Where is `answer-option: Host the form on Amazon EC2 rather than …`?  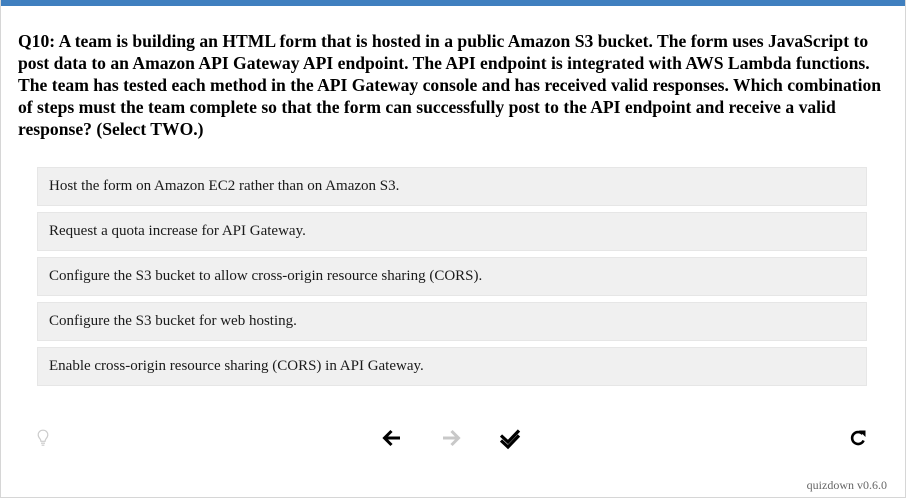 answer-option: Host the form on Amazon EC2 rather than … is located at coordinates (452, 186).